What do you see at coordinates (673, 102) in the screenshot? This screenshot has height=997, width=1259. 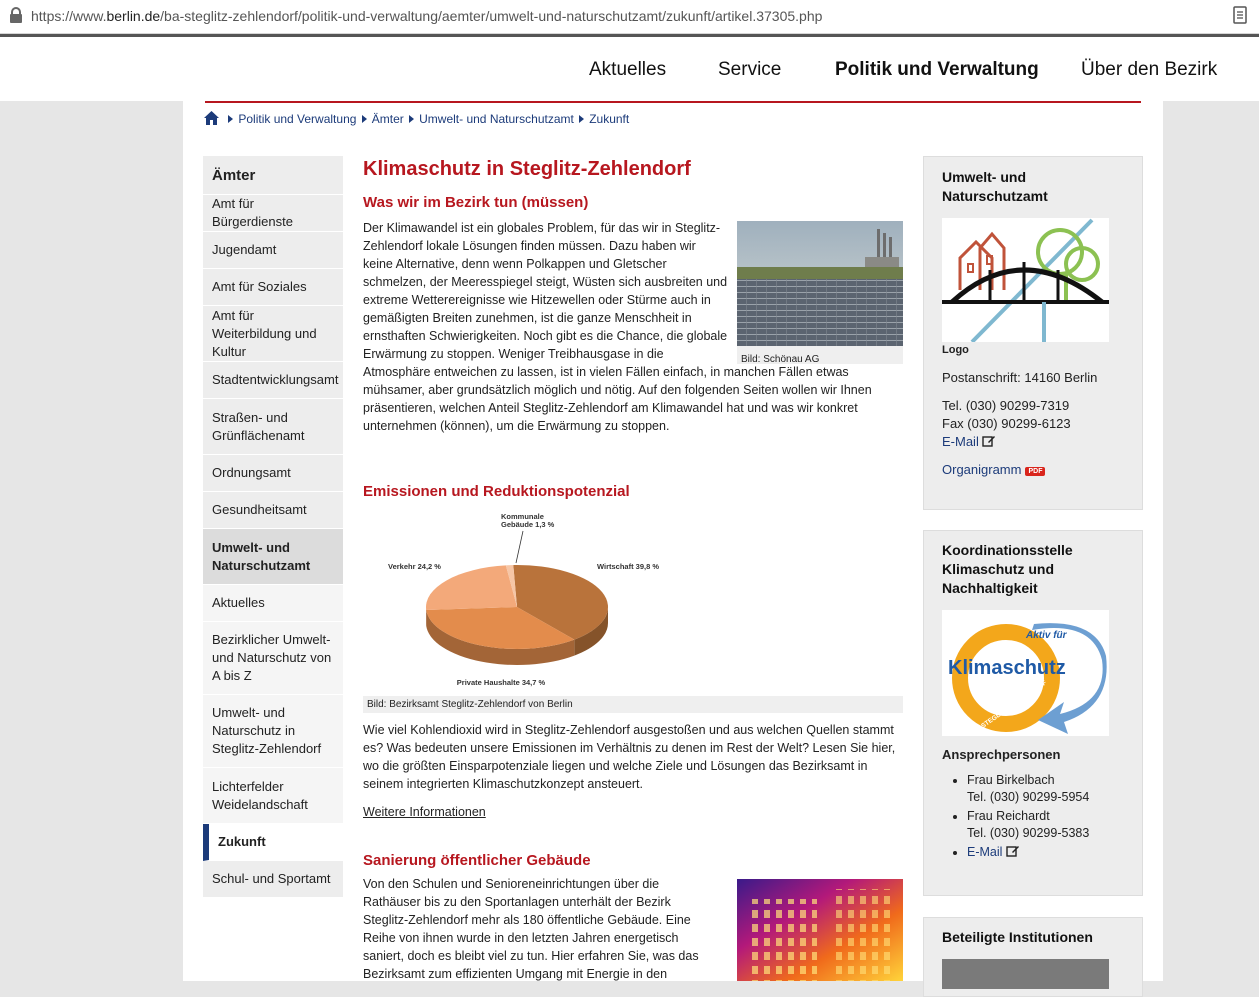 I see `header-accent-line` at bounding box center [673, 102].